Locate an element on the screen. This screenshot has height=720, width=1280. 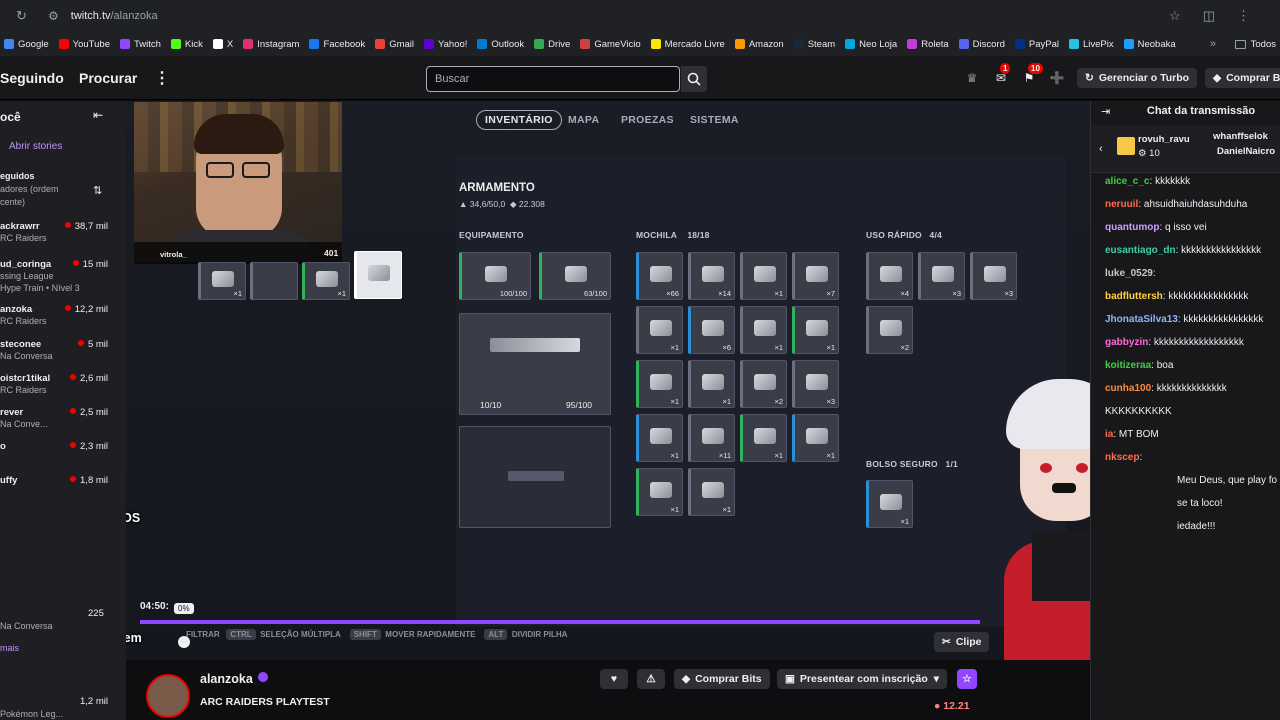
backpack-slot: ×7 is located at coordinates (815, 276).